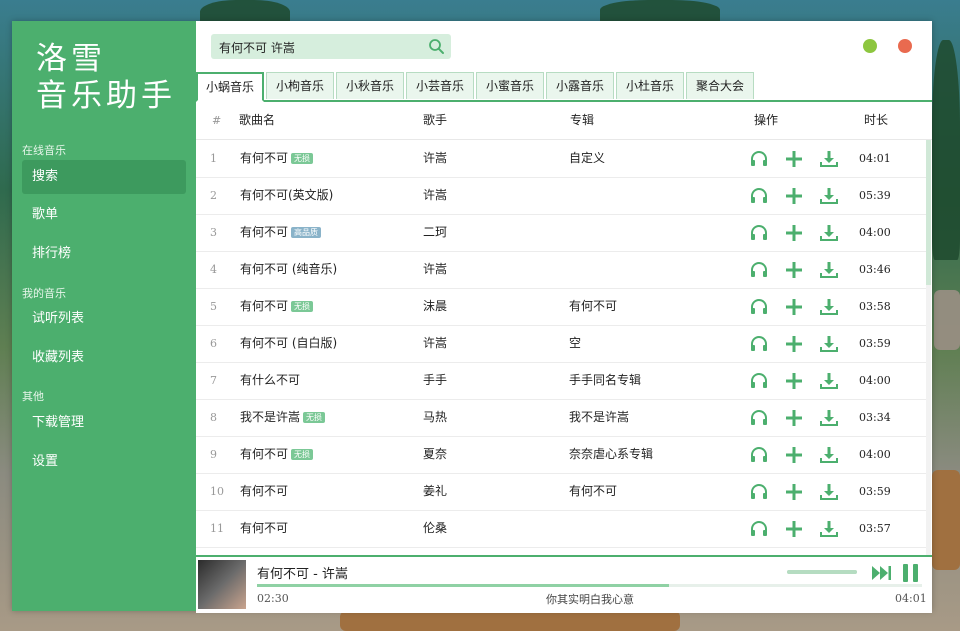 The width and height of the screenshot is (960, 631). Describe the element at coordinates (283, 417) in the screenshot. I see `song-name: 我不是许嵩 无损` at that location.